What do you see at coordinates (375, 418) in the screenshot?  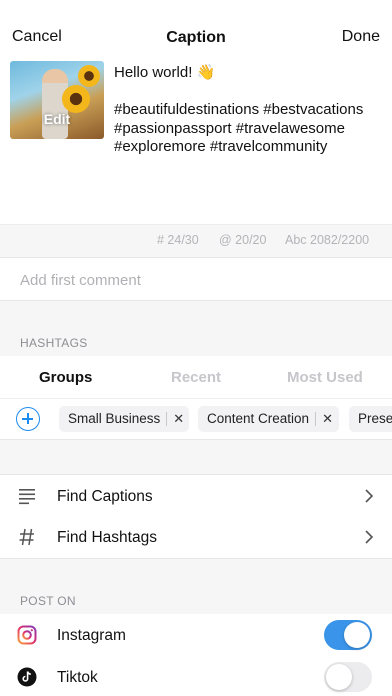 I see `chip-label: Prese` at bounding box center [375, 418].